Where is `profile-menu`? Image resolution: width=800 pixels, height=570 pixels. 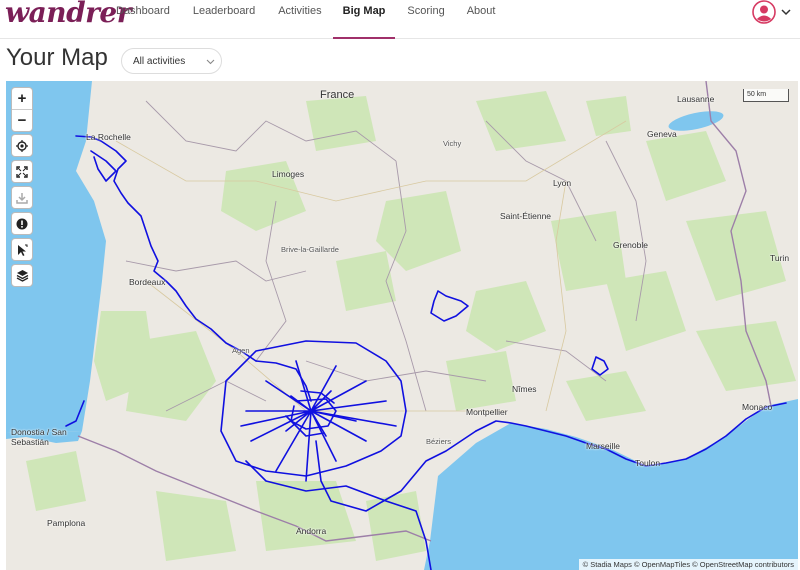
profile-menu is located at coordinates (771, 13).